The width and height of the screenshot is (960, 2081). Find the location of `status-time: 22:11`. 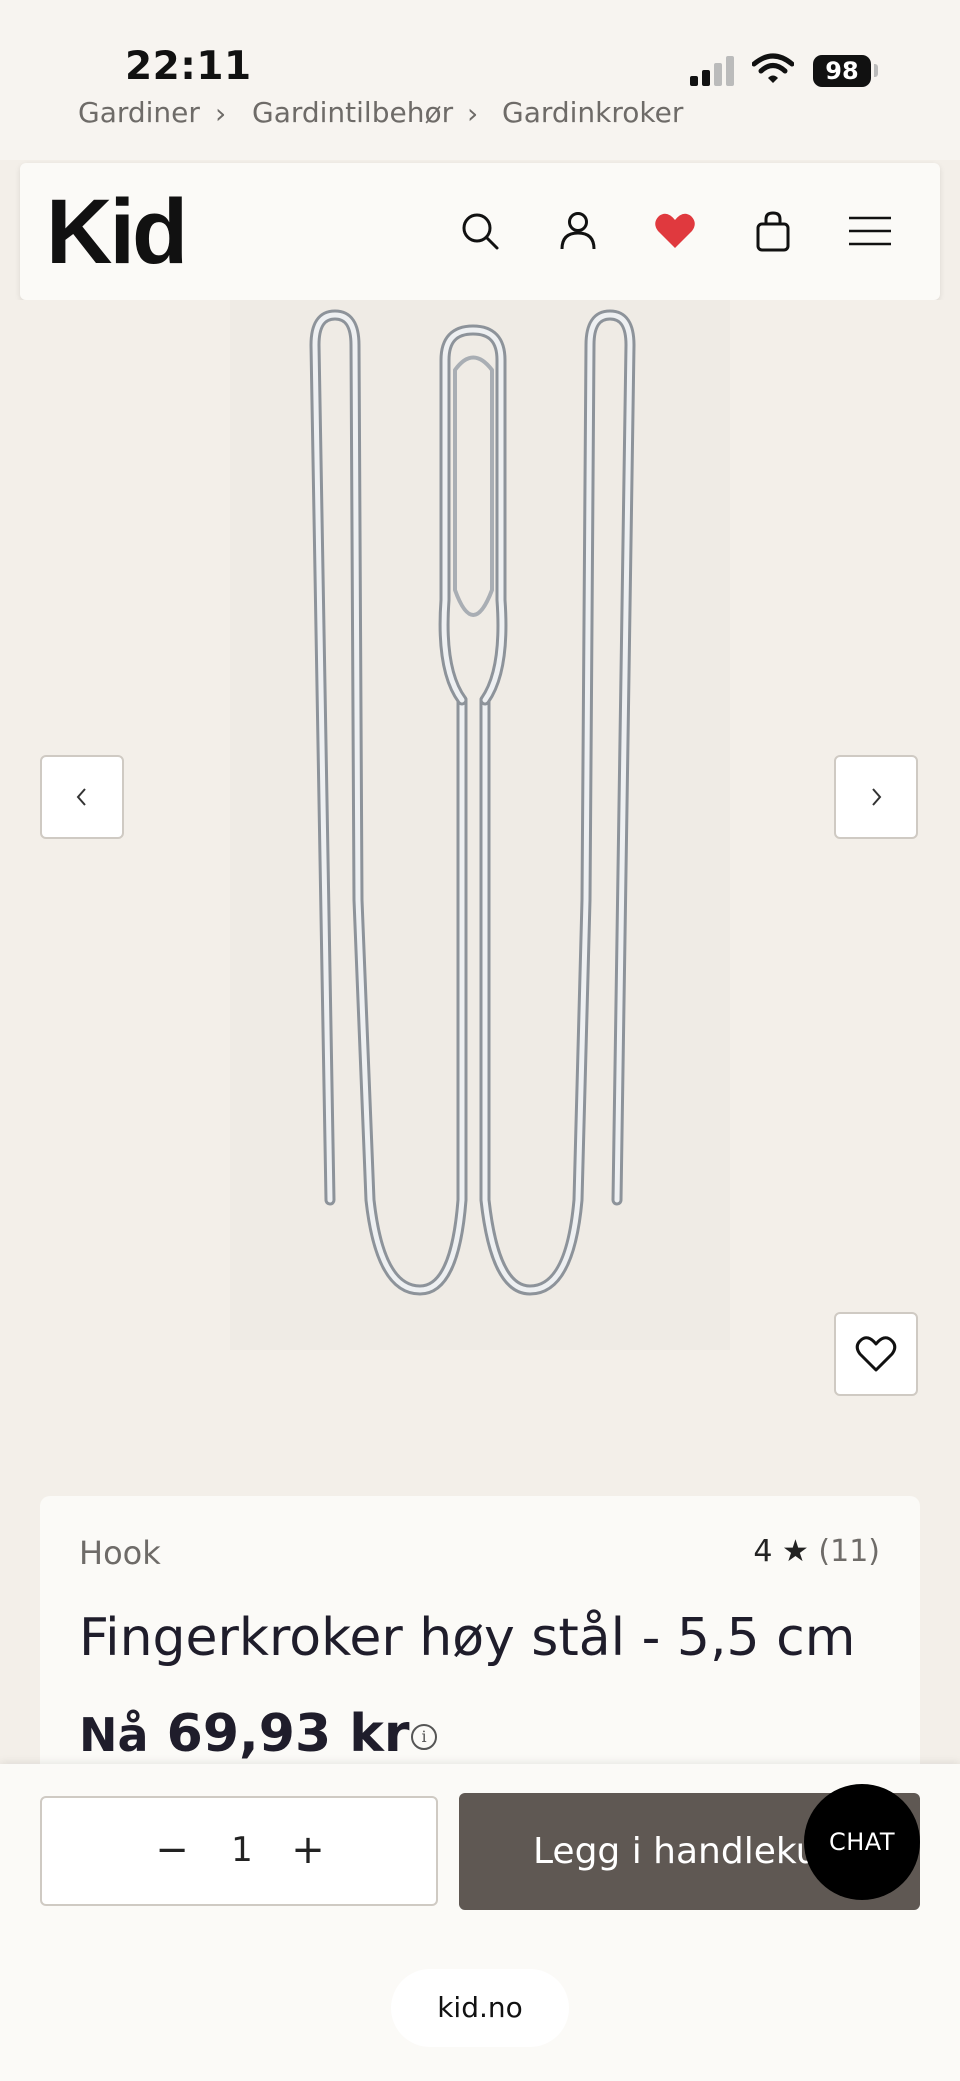

status-time: 22:11 is located at coordinates (188, 66).